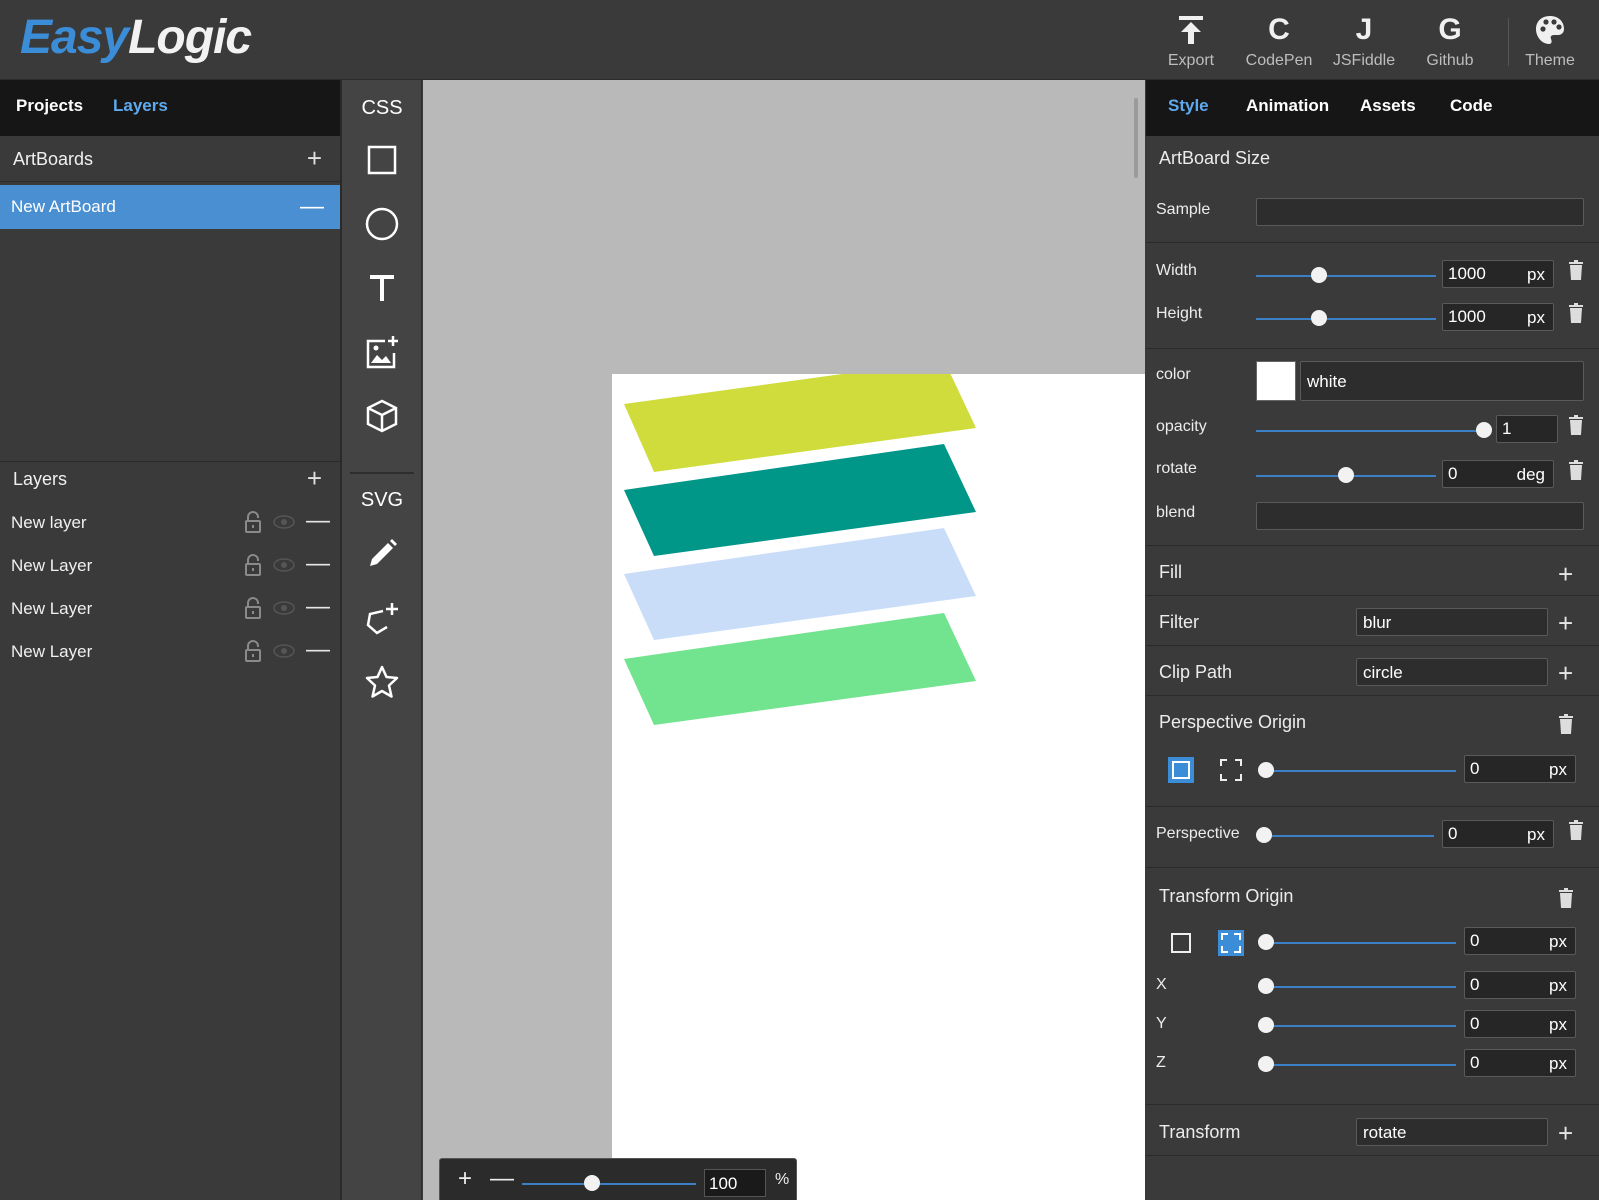  Describe the element at coordinates (1452, 672) in the screenshot. I see `clip-path-select: circle` at that location.